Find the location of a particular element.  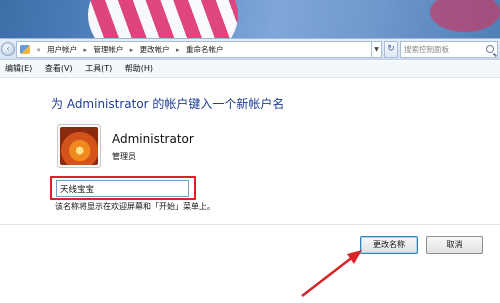

search-icon is located at coordinates (490, 49).